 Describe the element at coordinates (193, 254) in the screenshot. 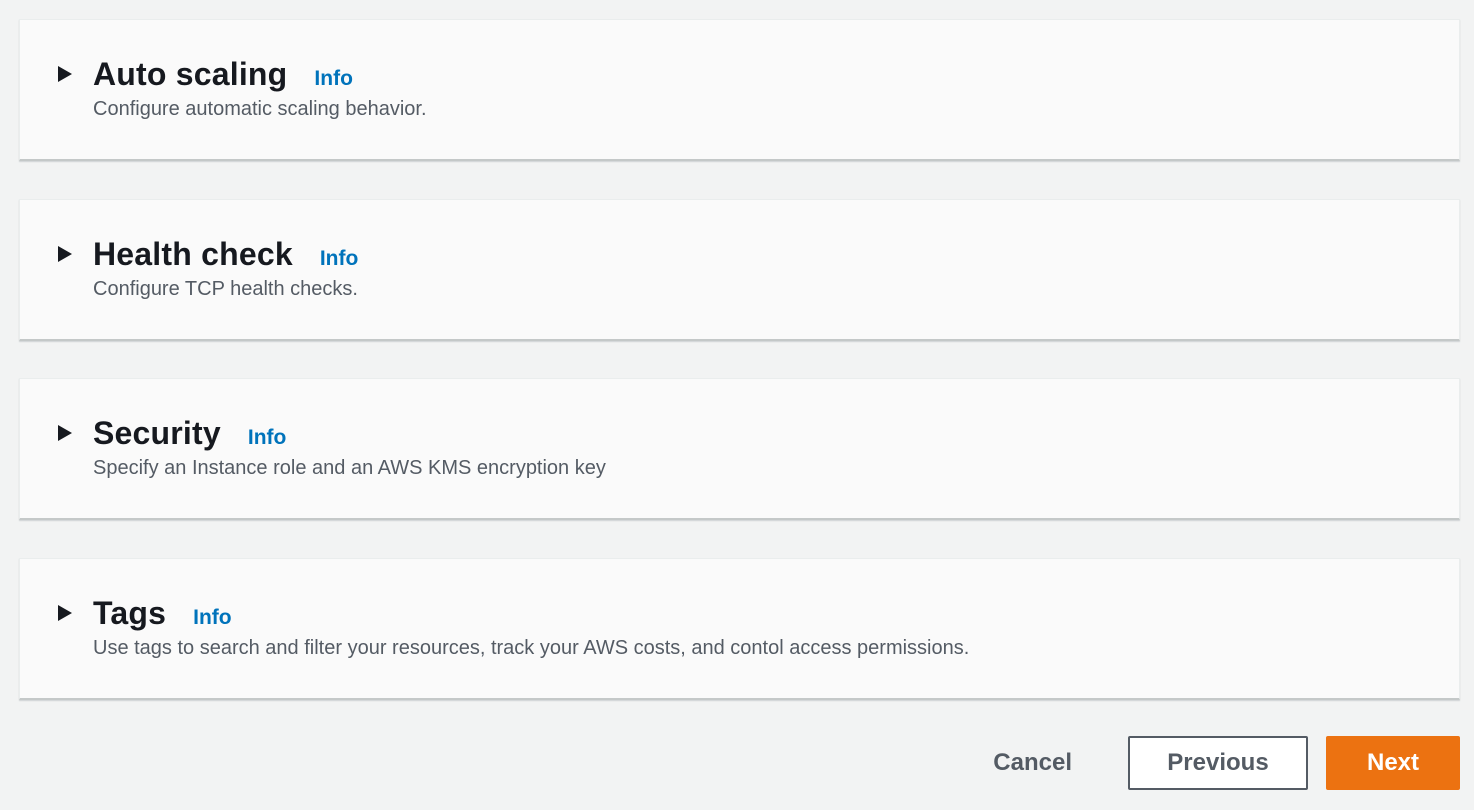

I see `section-title: Health check` at that location.